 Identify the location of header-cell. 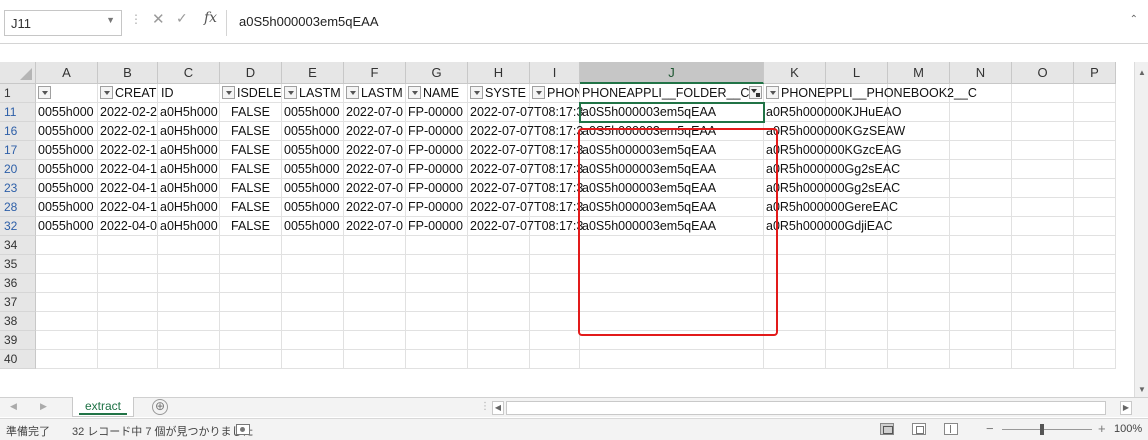
(67, 93).